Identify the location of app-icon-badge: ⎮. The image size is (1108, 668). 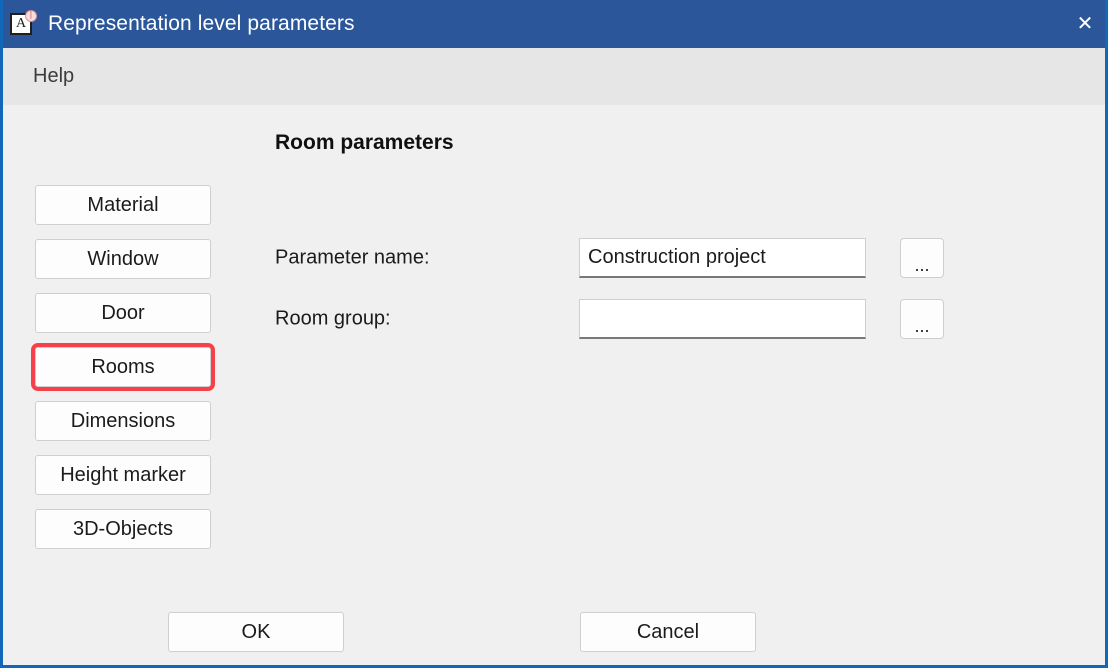
(31, 16).